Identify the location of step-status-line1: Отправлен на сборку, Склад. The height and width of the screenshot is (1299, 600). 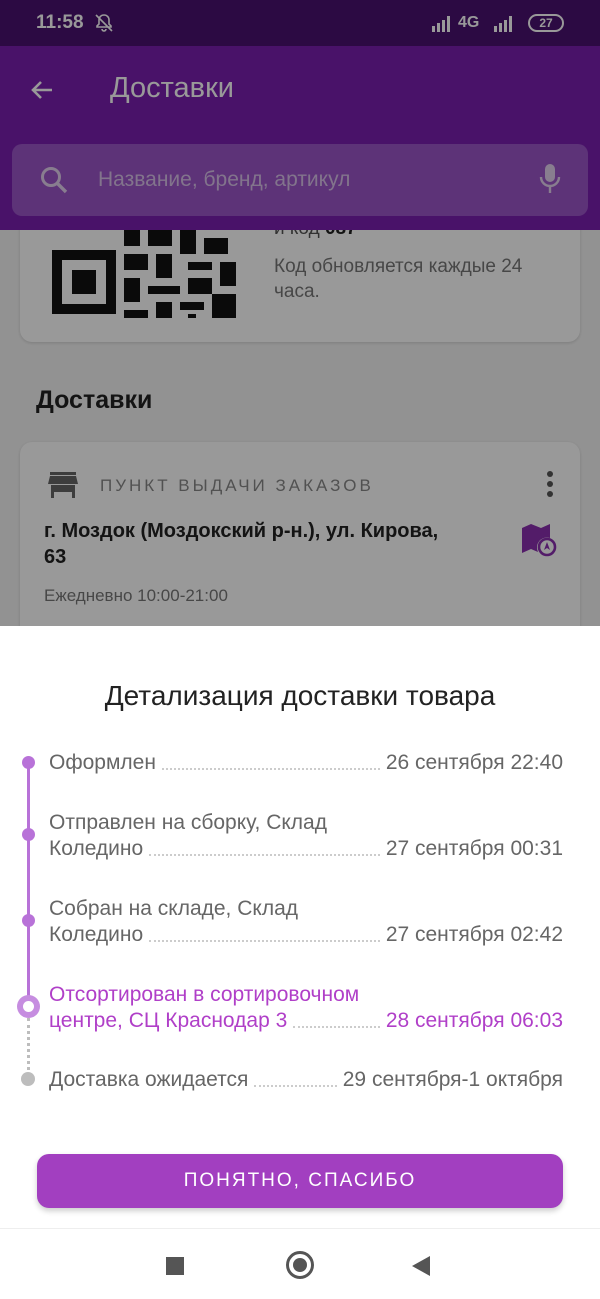
(188, 822).